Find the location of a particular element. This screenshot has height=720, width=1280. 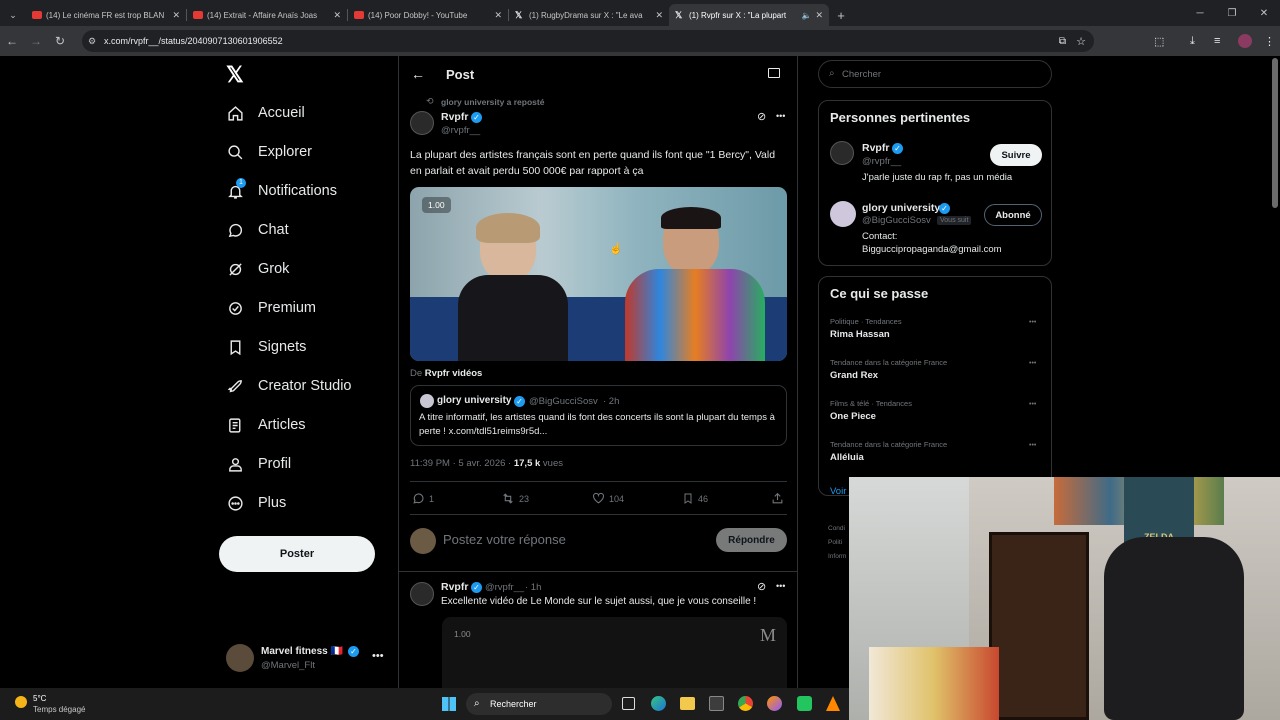

person-name: glory university is located at coordinates (901, 208).